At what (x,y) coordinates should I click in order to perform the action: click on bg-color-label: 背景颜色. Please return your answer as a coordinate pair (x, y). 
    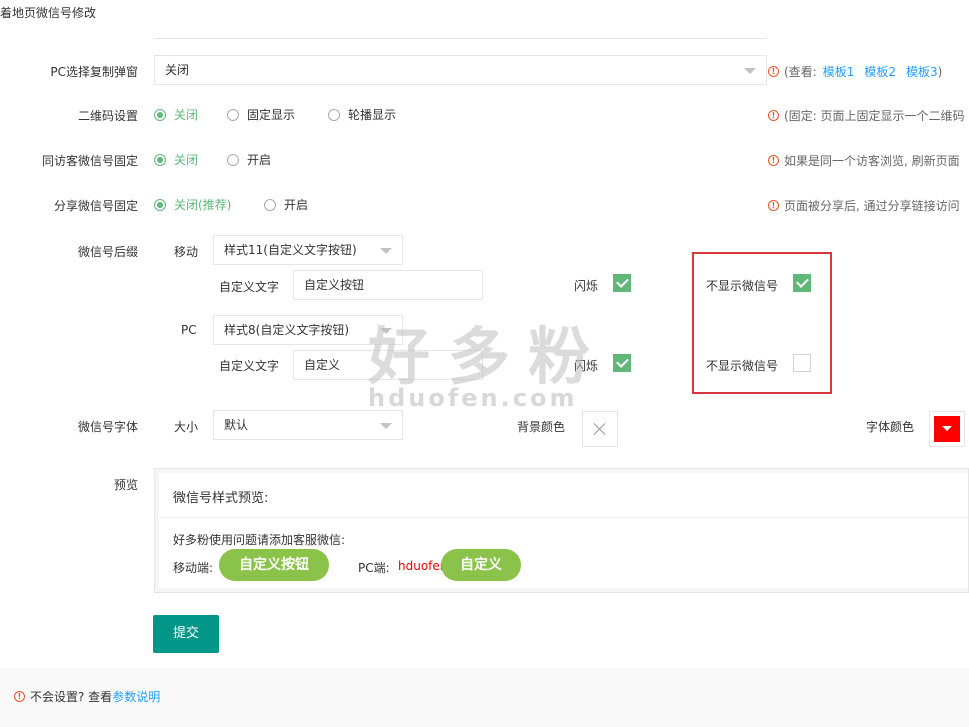
    Looking at the image, I should click on (541, 427).